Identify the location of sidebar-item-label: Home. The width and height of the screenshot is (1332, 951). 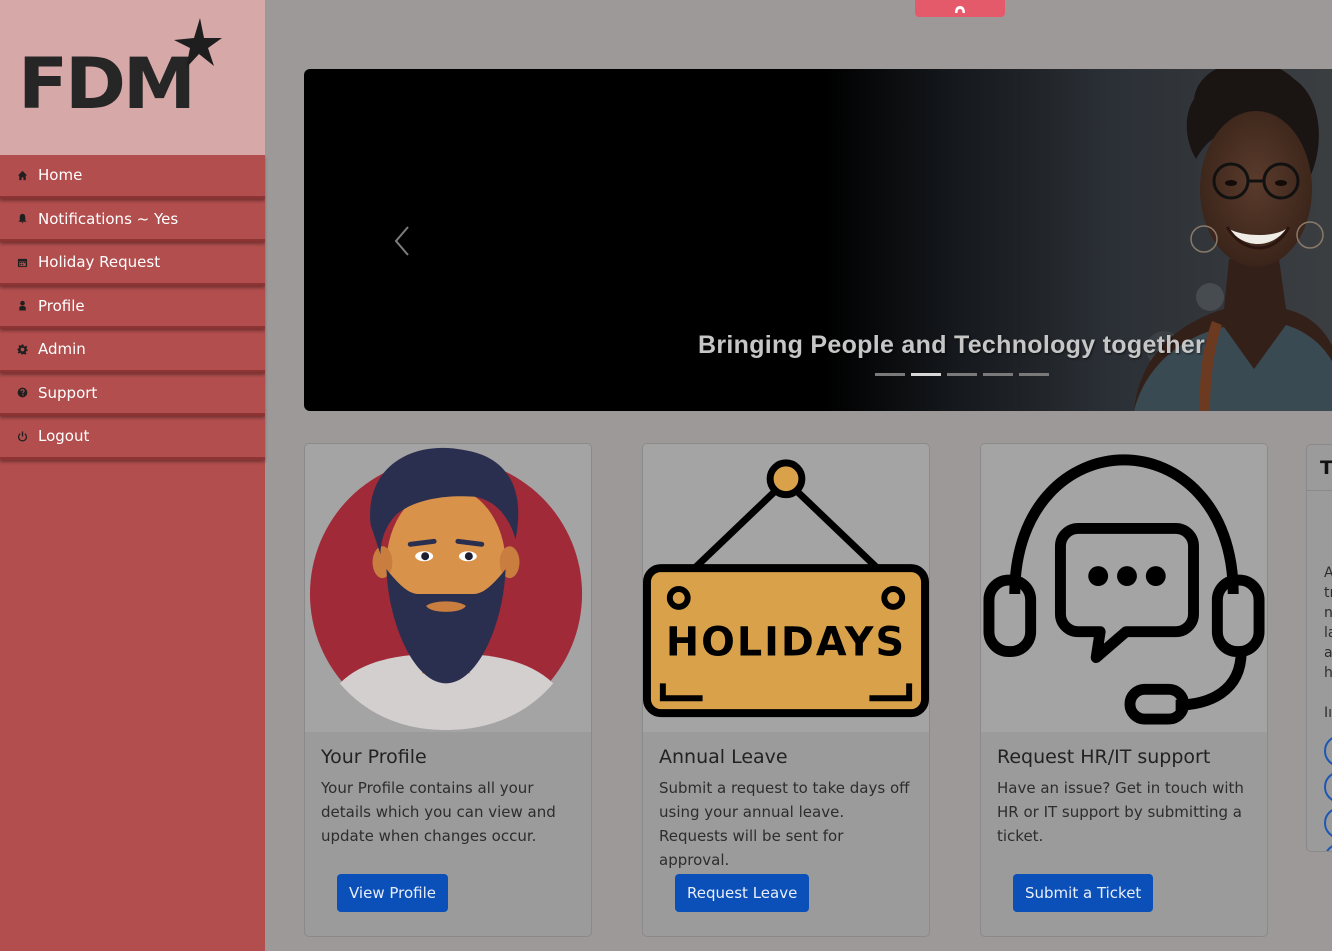
(60, 175).